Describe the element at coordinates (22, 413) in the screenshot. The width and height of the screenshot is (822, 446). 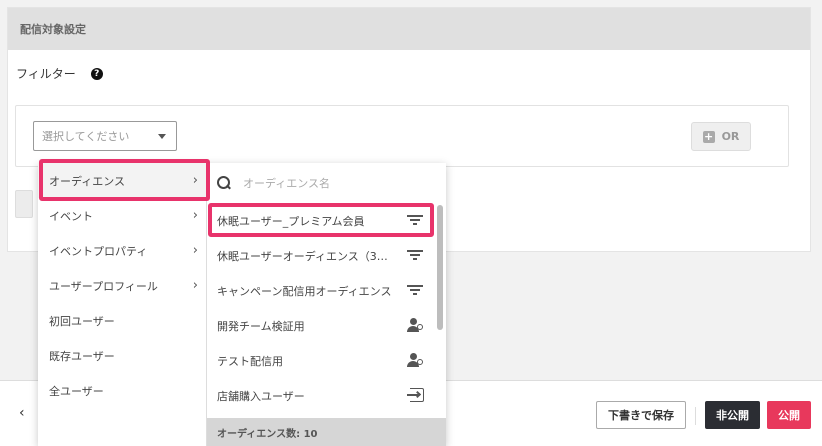
I see `back-chevron-icon: ‹` at that location.